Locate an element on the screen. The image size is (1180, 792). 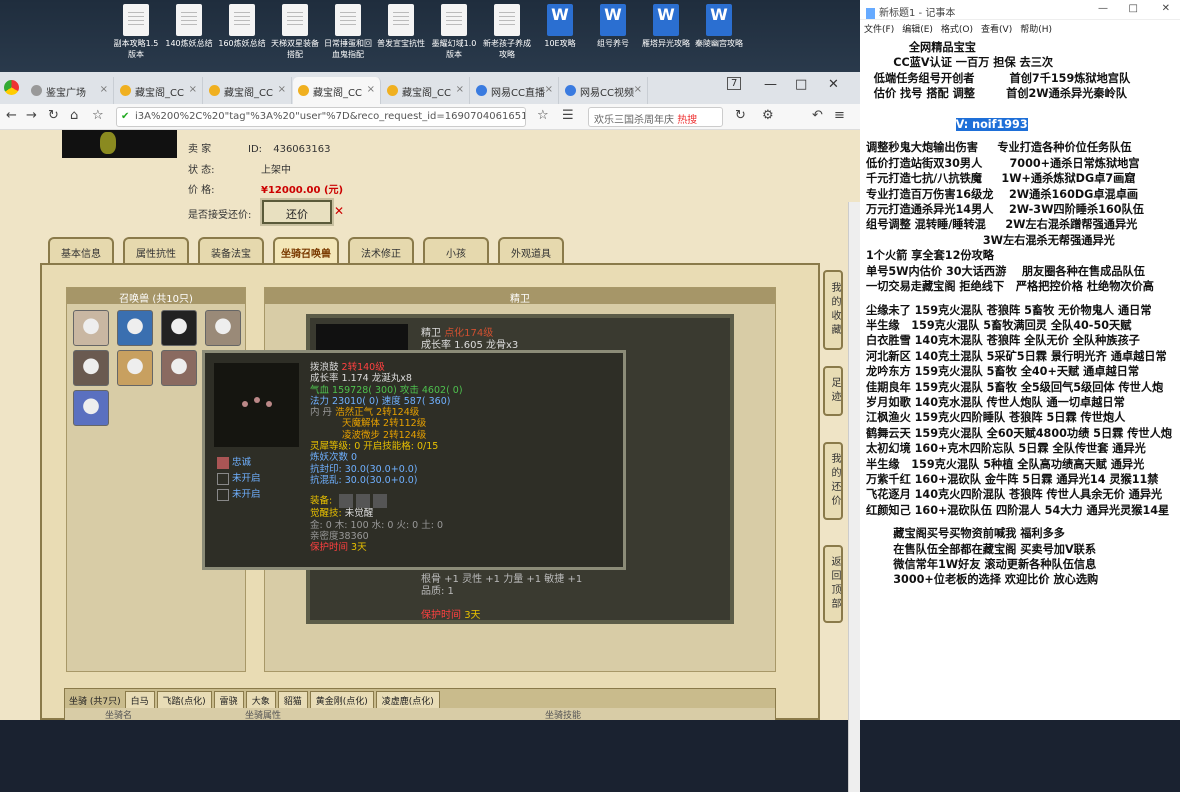
back-icon: ← is located at coordinates (11, 115).